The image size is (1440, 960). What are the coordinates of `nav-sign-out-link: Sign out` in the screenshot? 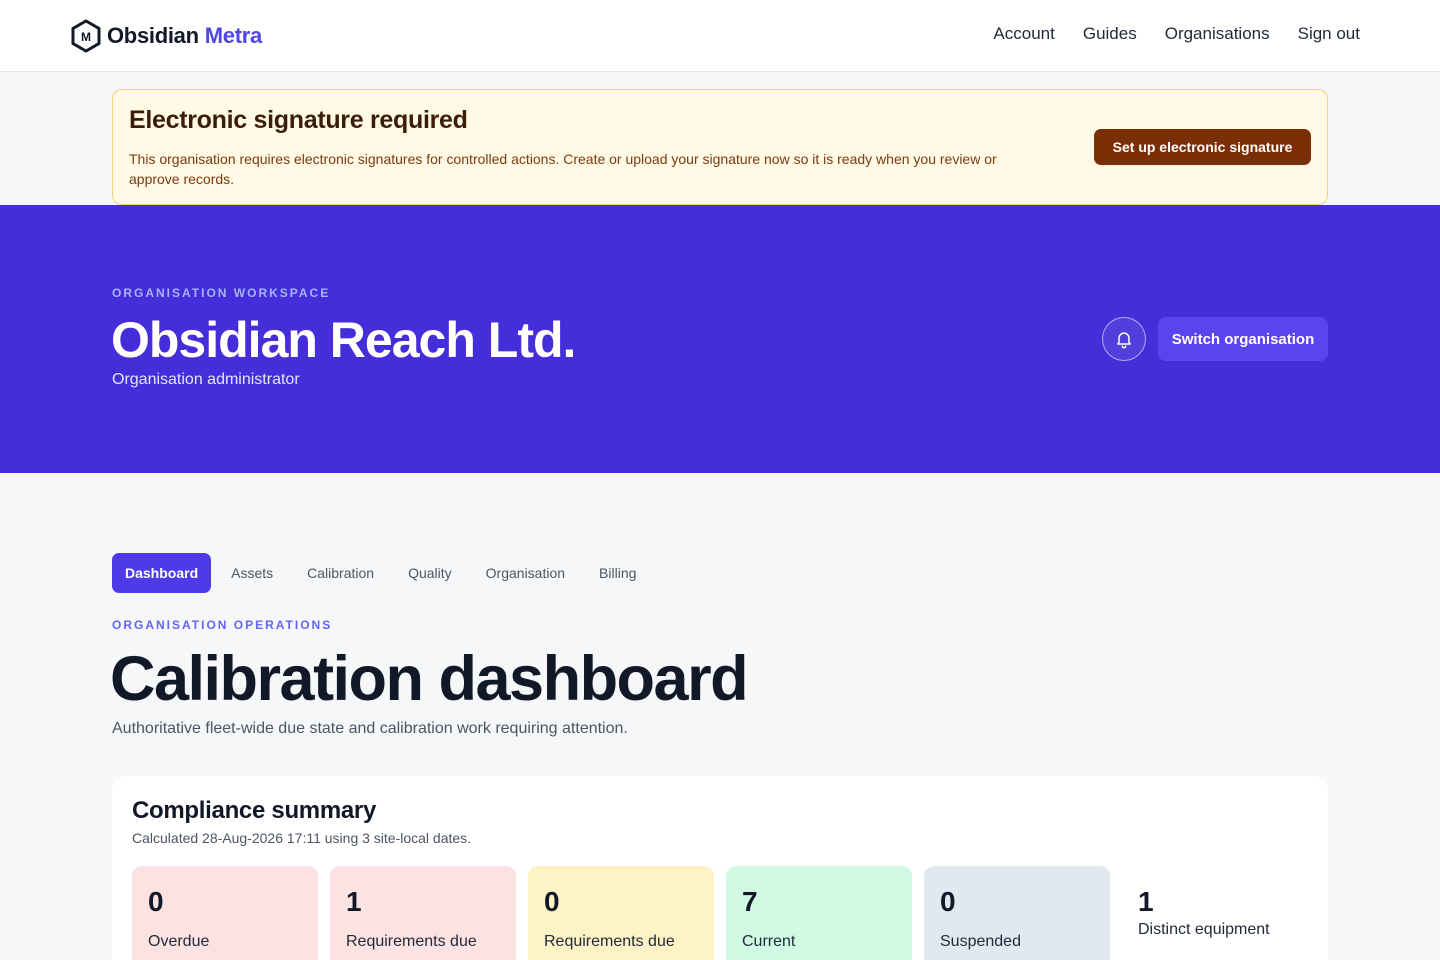 It's located at (1329, 34).